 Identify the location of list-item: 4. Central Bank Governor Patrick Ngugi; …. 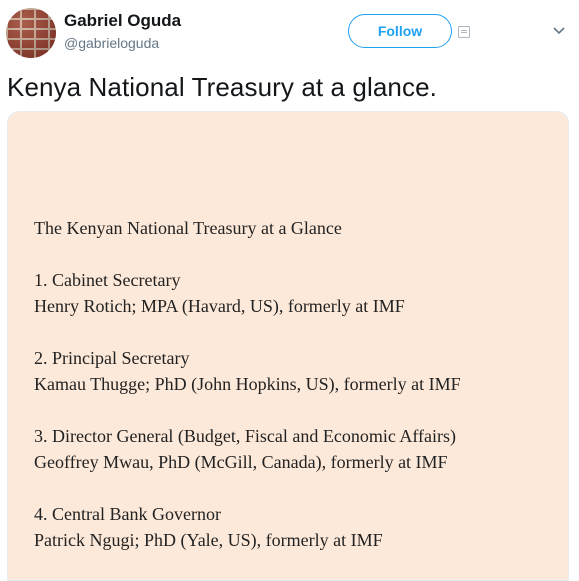
(247, 527).